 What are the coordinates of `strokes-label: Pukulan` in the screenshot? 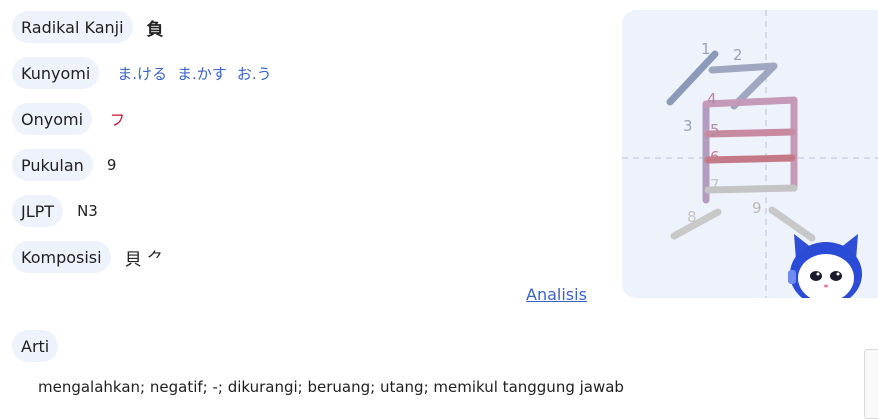 It's located at (52, 165).